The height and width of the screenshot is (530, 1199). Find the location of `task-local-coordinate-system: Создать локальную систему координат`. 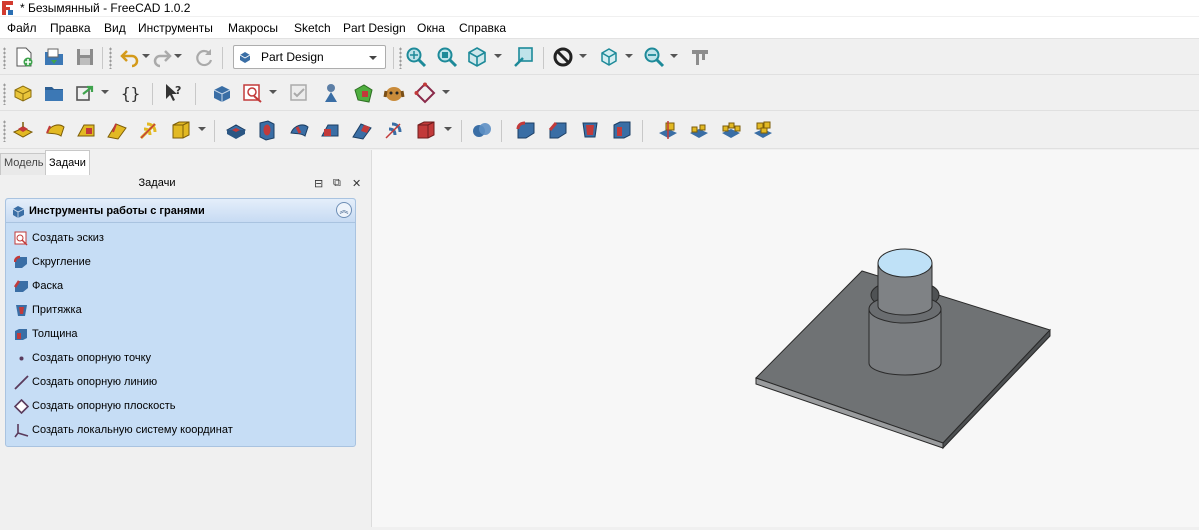

task-local-coordinate-system: Создать локальную систему координат is located at coordinates (179, 430).